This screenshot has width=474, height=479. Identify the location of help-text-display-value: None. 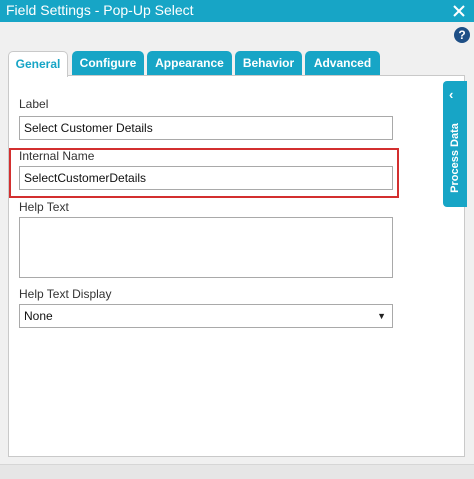
(38, 316).